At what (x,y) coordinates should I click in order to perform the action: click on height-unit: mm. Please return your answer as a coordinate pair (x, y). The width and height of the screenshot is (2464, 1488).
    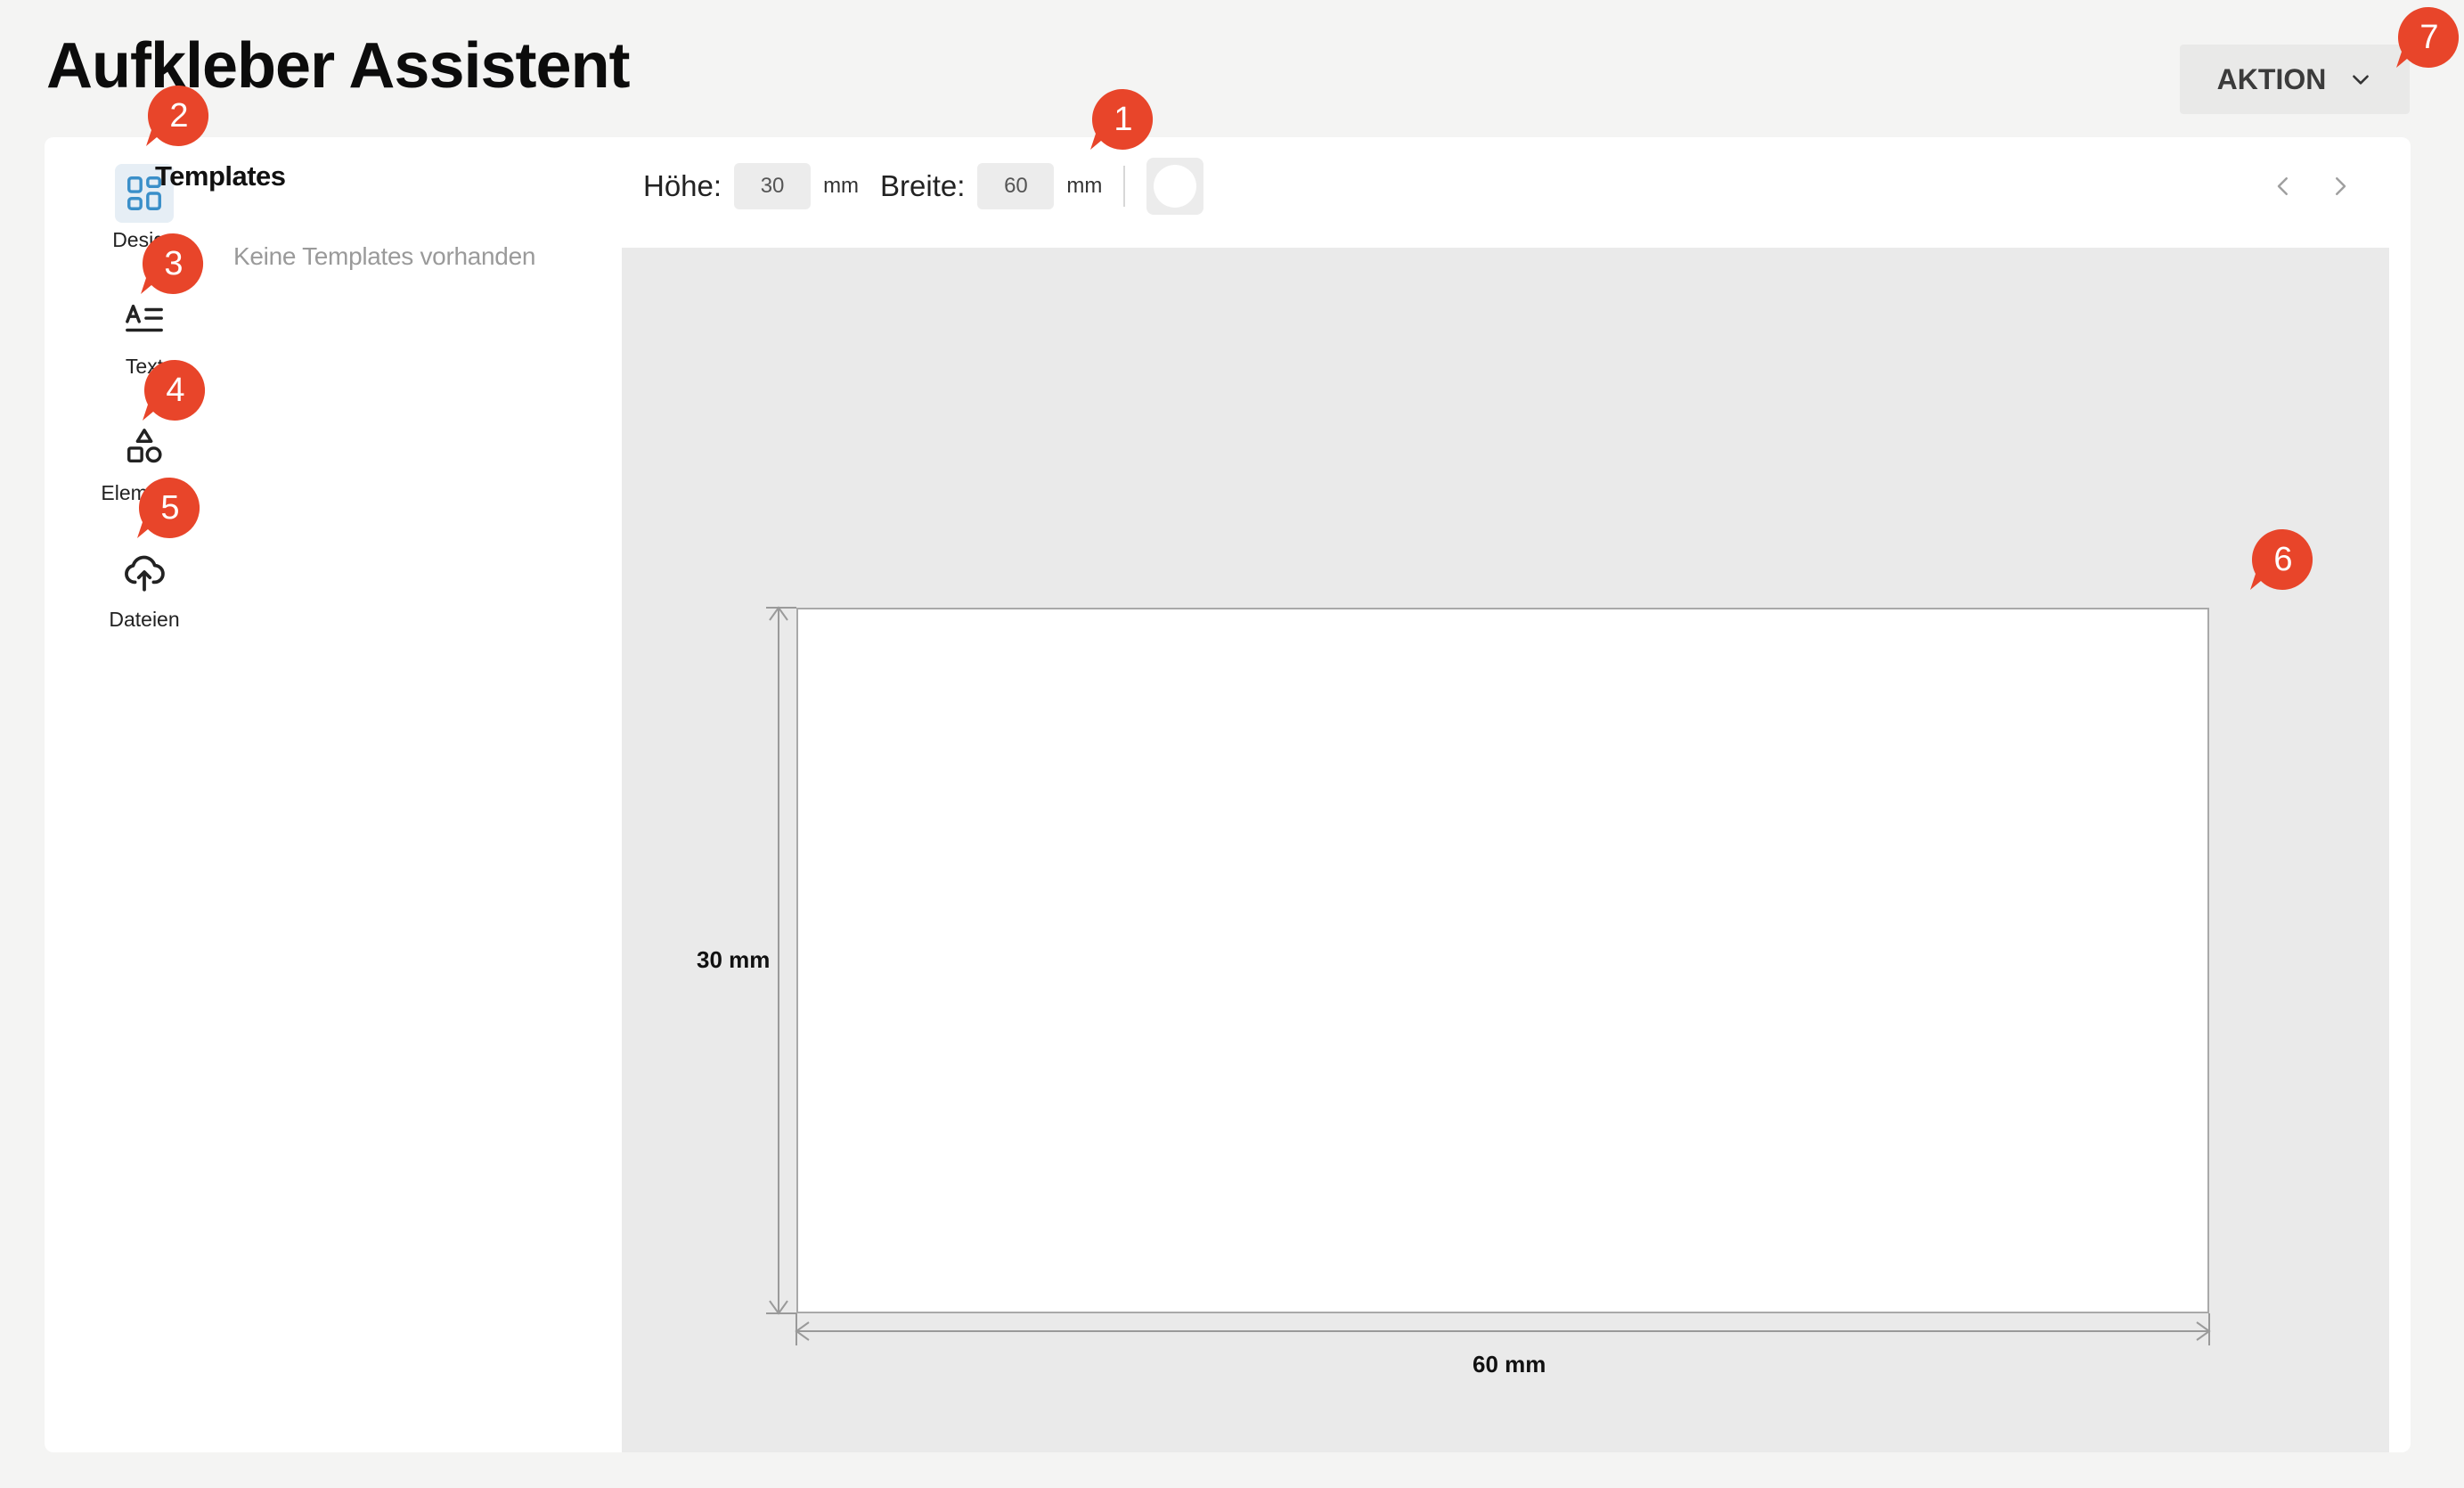
    Looking at the image, I should click on (841, 186).